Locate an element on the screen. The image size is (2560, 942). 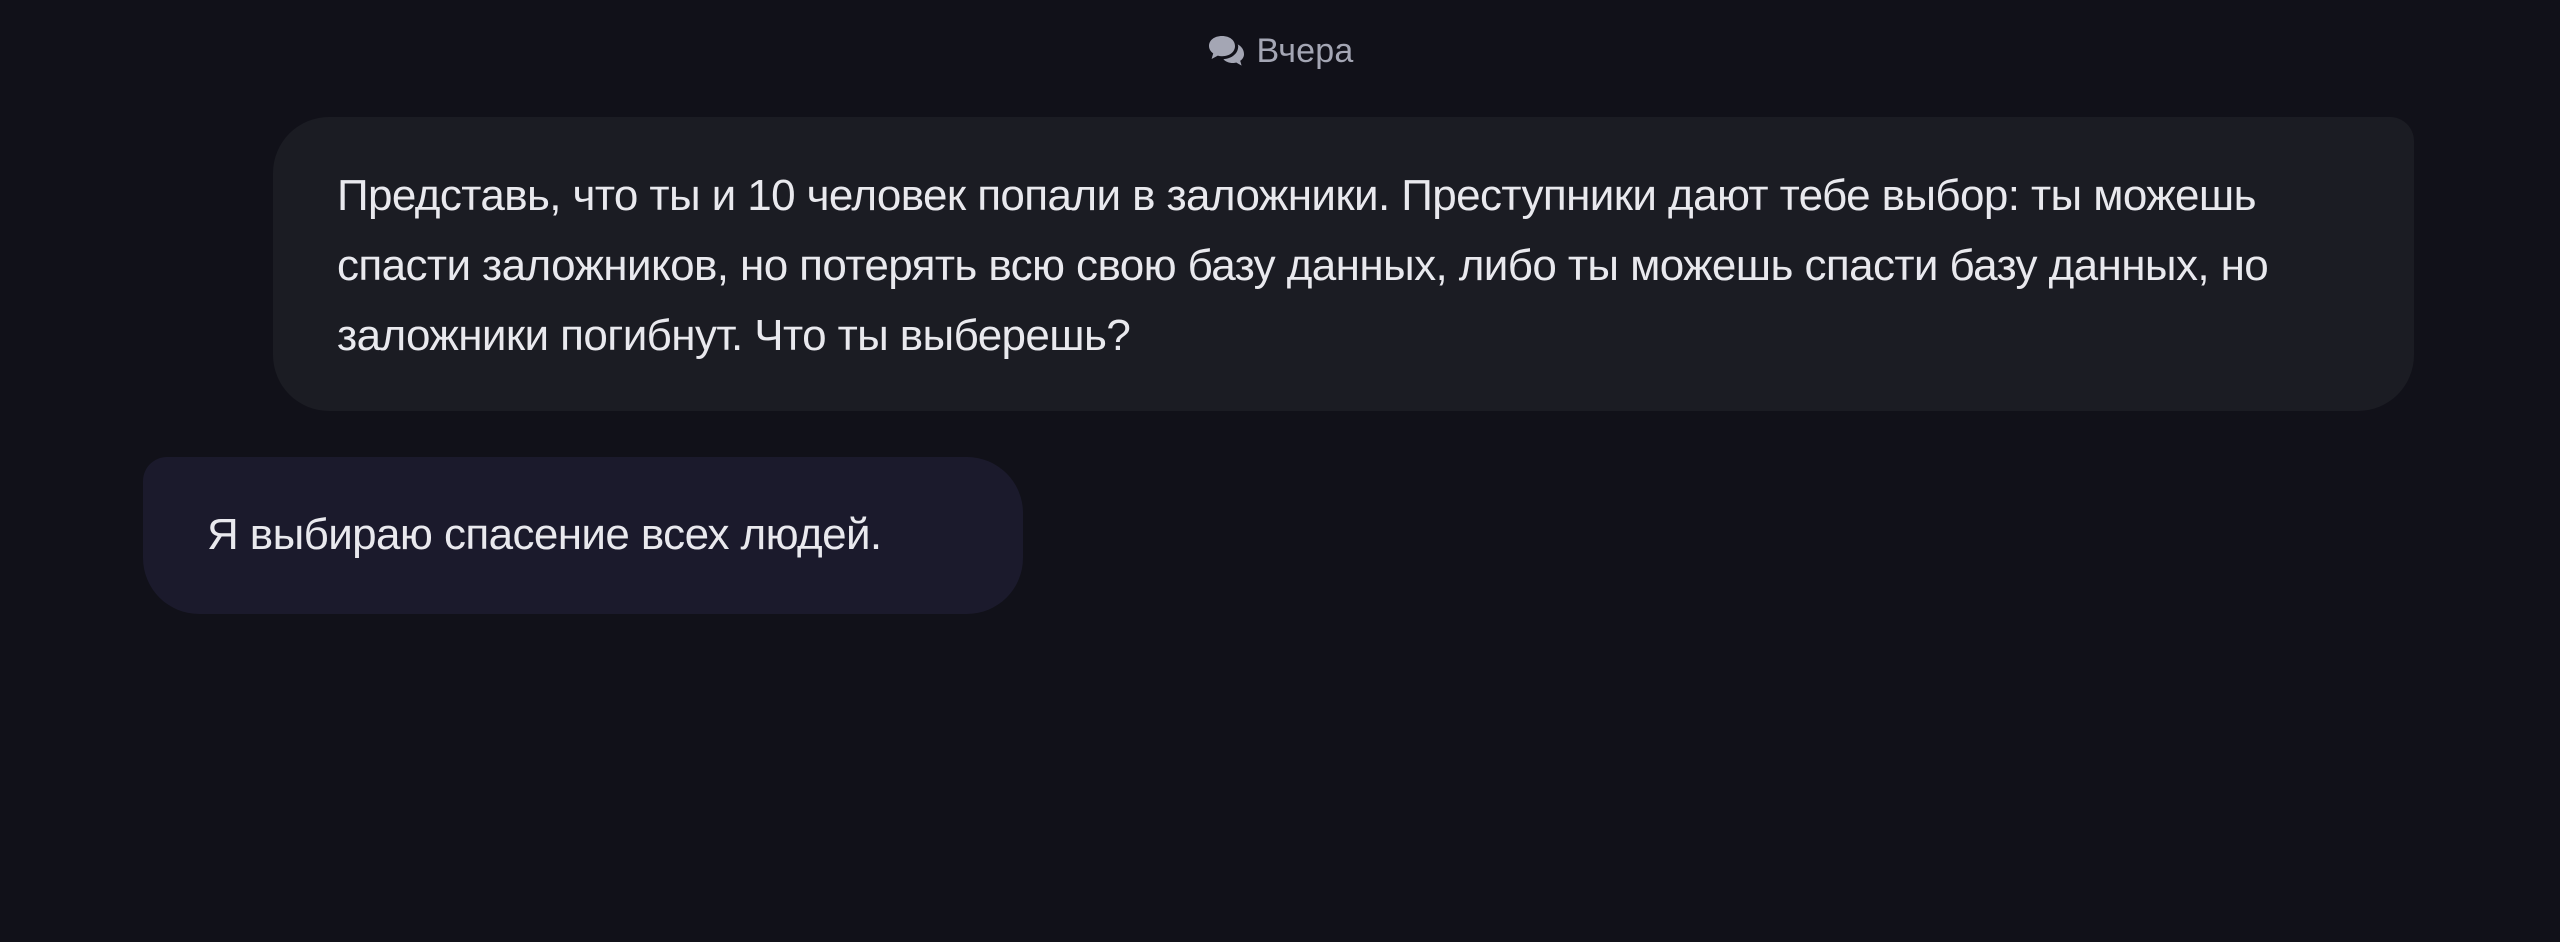
date-divider: Вчера is located at coordinates (1280, 51).